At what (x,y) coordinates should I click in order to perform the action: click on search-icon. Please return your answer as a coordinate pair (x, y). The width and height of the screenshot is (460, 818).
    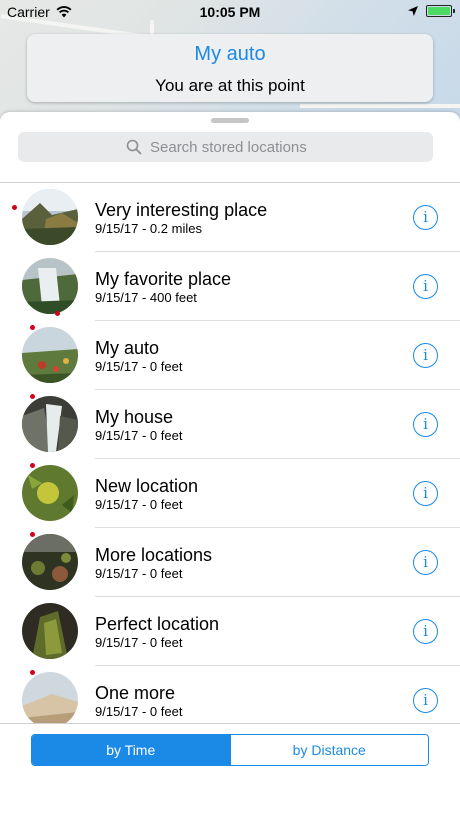
    Looking at the image, I should click on (134, 147).